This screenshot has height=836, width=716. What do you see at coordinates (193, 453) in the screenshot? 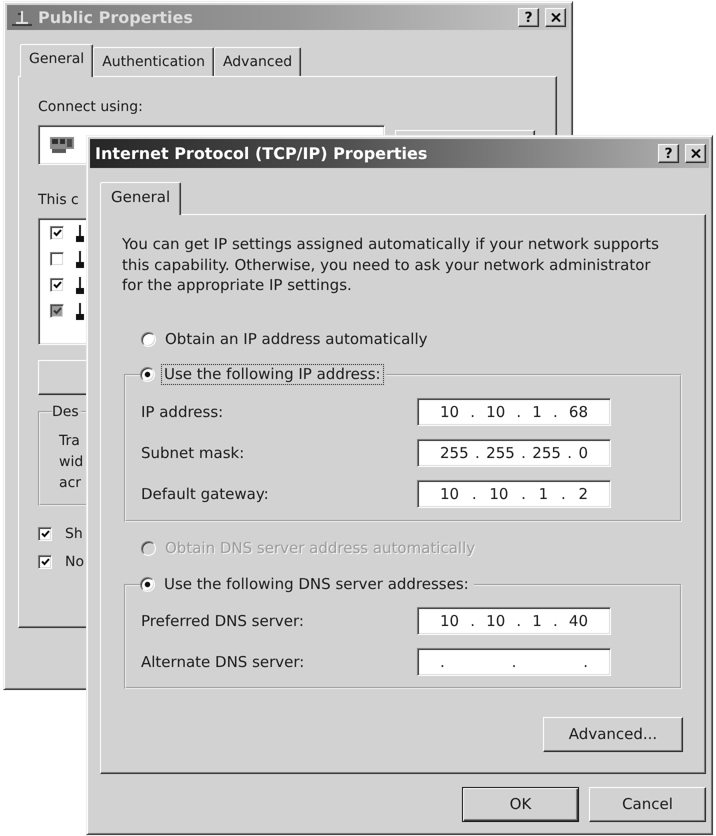
I see `field-label: Subnet mask:` at bounding box center [193, 453].